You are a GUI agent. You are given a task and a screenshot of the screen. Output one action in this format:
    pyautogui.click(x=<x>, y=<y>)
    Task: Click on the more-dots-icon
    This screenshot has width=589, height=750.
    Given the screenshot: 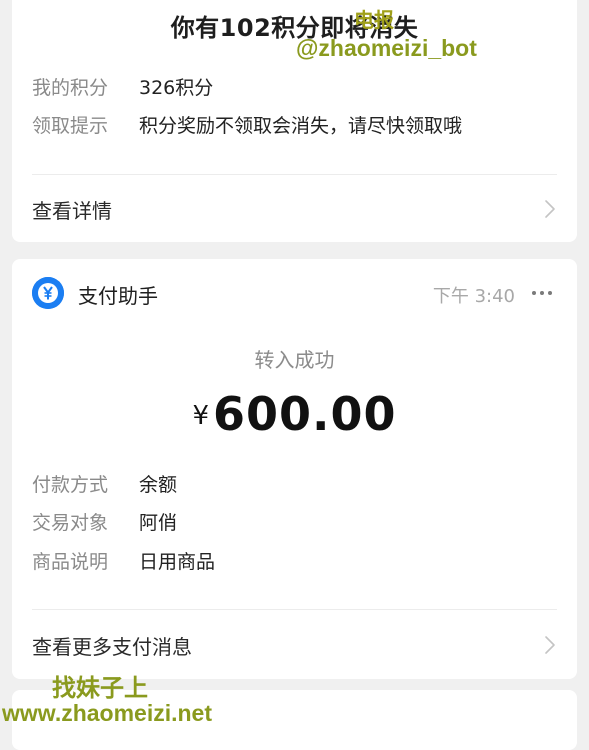 What is the action you would take?
    pyautogui.click(x=542, y=293)
    